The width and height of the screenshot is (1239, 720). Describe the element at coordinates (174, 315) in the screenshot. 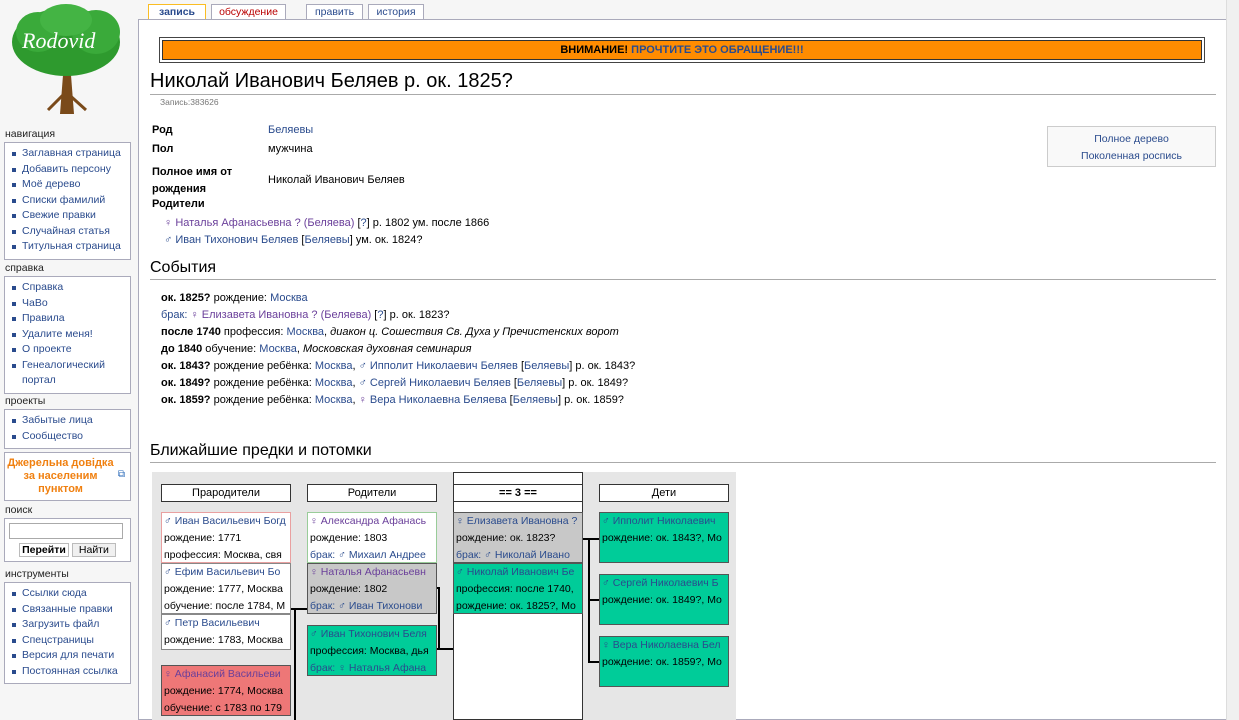

I see `marriage-label-link: брак:` at that location.